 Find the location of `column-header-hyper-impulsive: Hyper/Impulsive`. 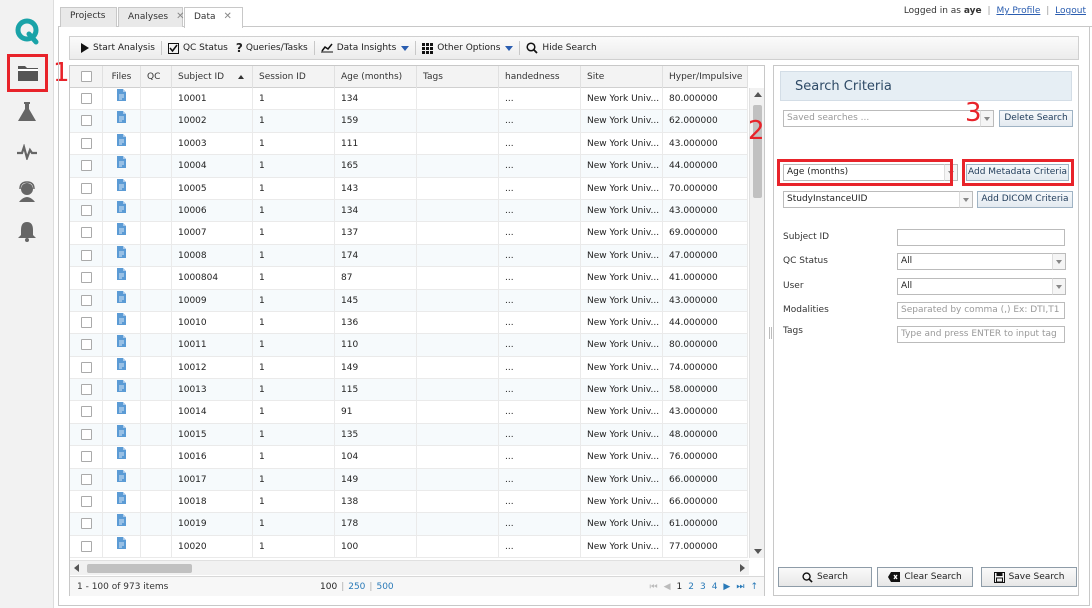

column-header-hyper-impulsive: Hyper/Impulsive is located at coordinates (705, 77).